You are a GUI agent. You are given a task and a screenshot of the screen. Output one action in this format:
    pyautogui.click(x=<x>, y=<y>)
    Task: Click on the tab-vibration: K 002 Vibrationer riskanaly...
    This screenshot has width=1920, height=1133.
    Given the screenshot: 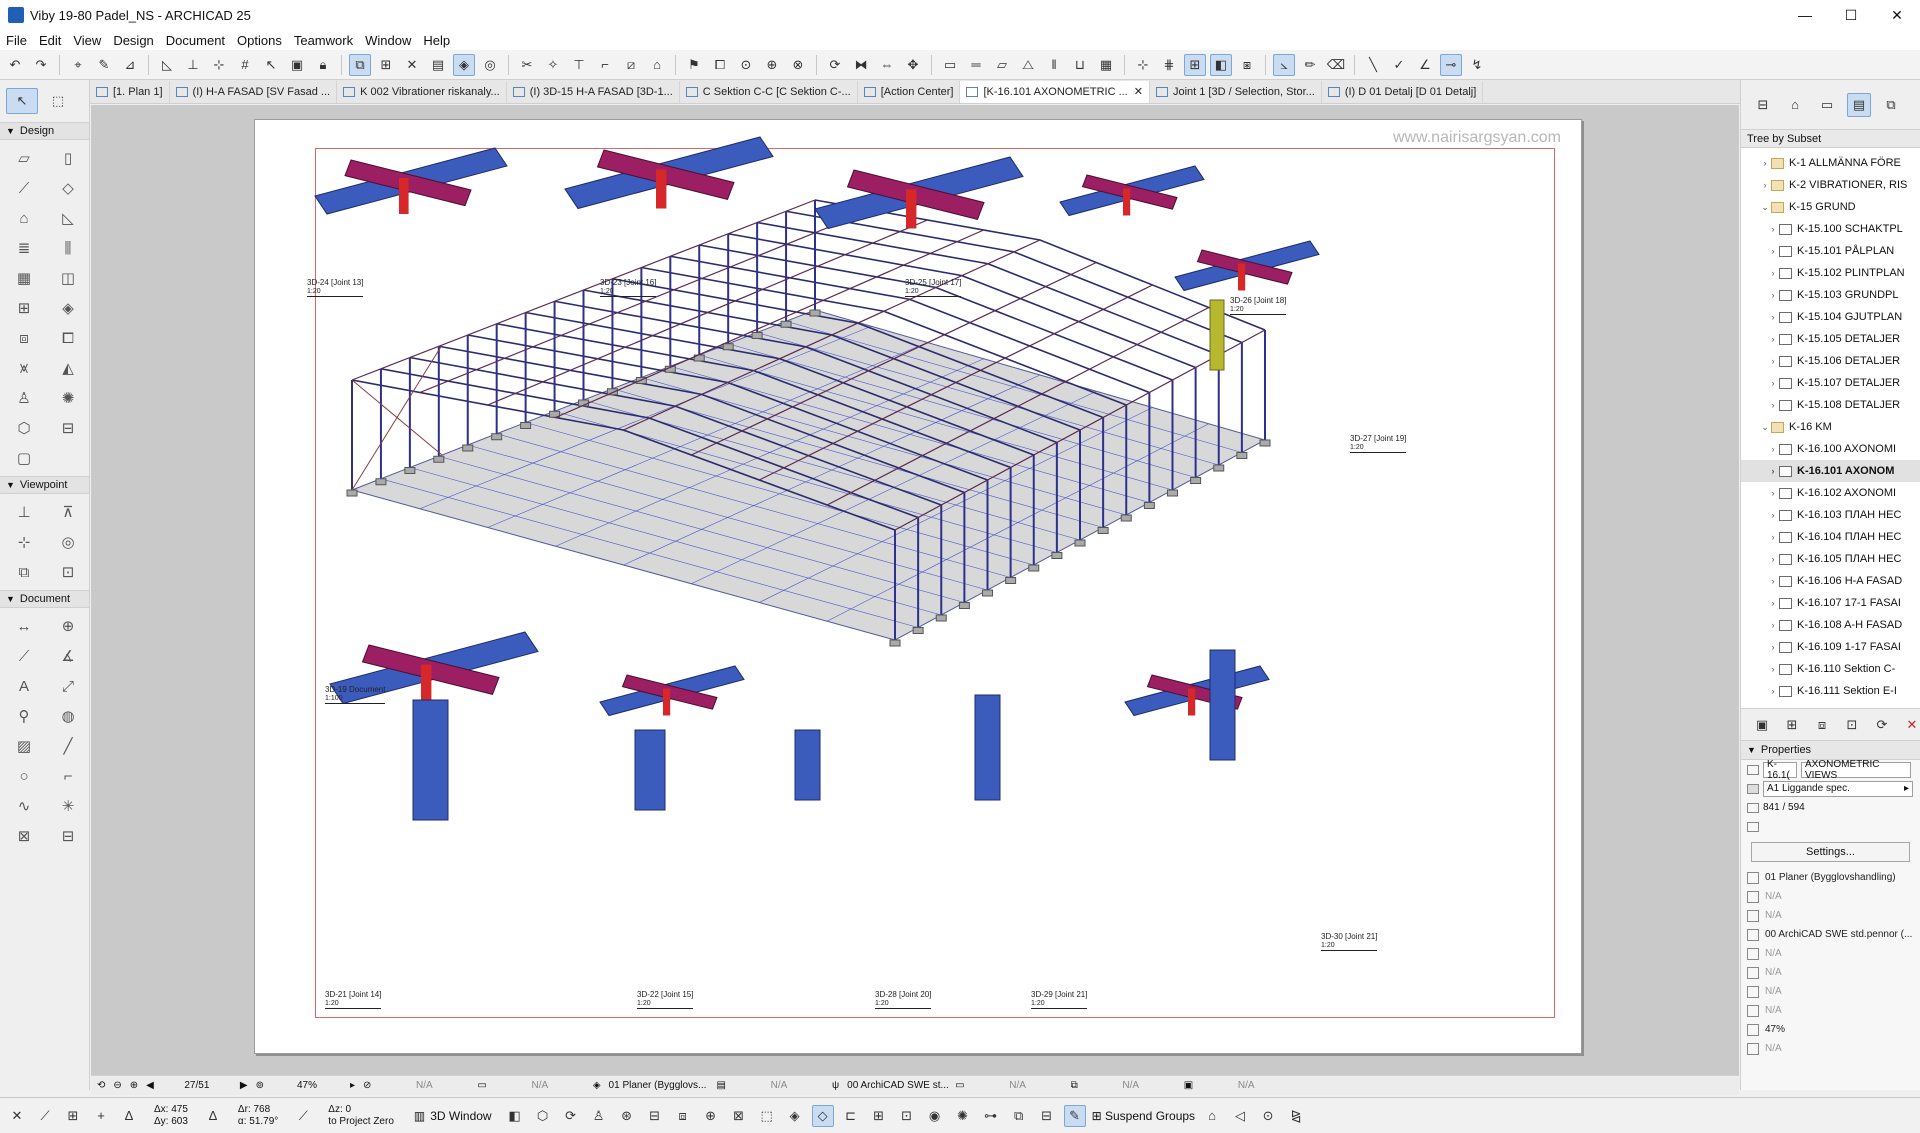 What is the action you would take?
    pyautogui.click(x=422, y=91)
    